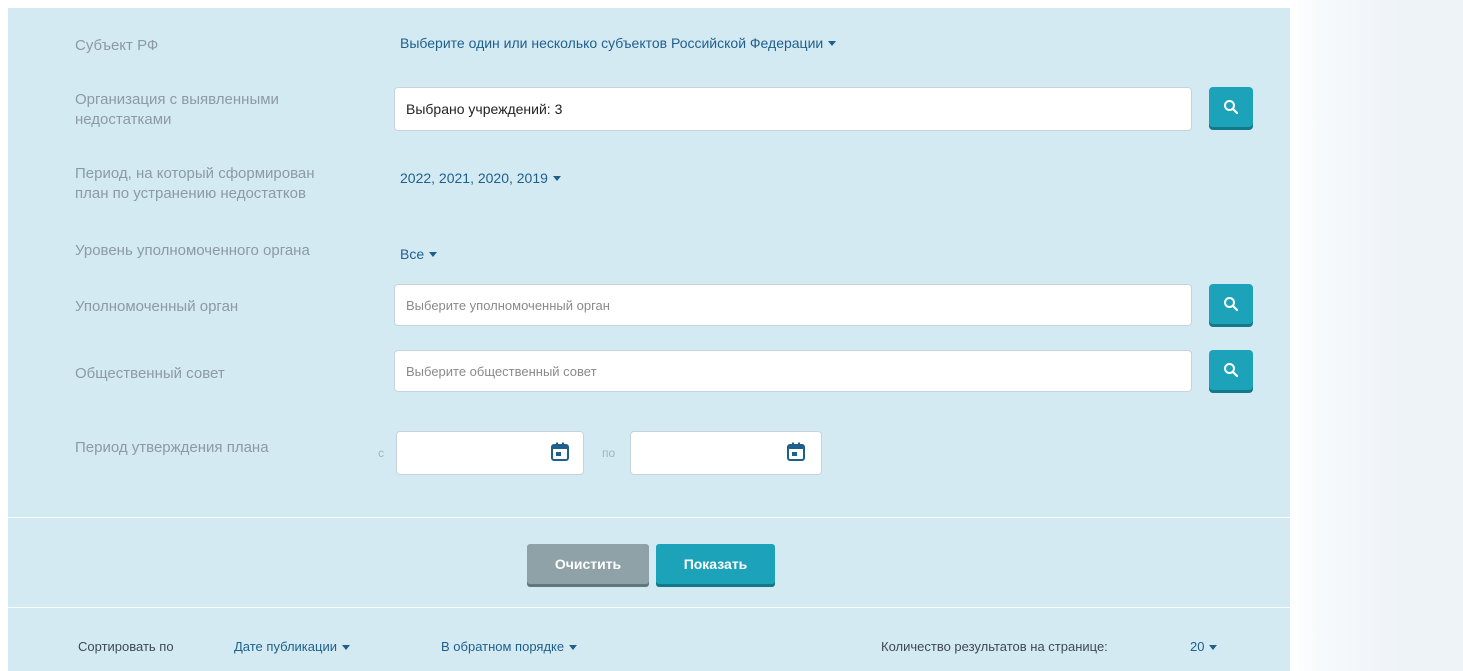 This screenshot has width=1463, height=671. I want to click on organization-search-button, so click(1231, 107).